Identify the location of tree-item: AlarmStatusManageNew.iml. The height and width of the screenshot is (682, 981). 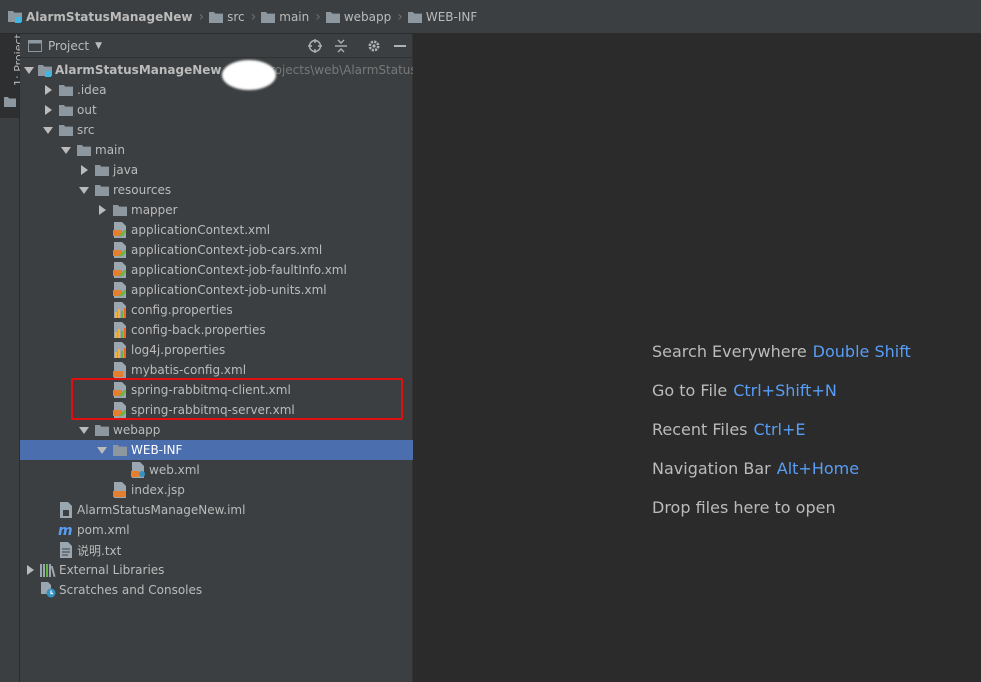
(216, 510).